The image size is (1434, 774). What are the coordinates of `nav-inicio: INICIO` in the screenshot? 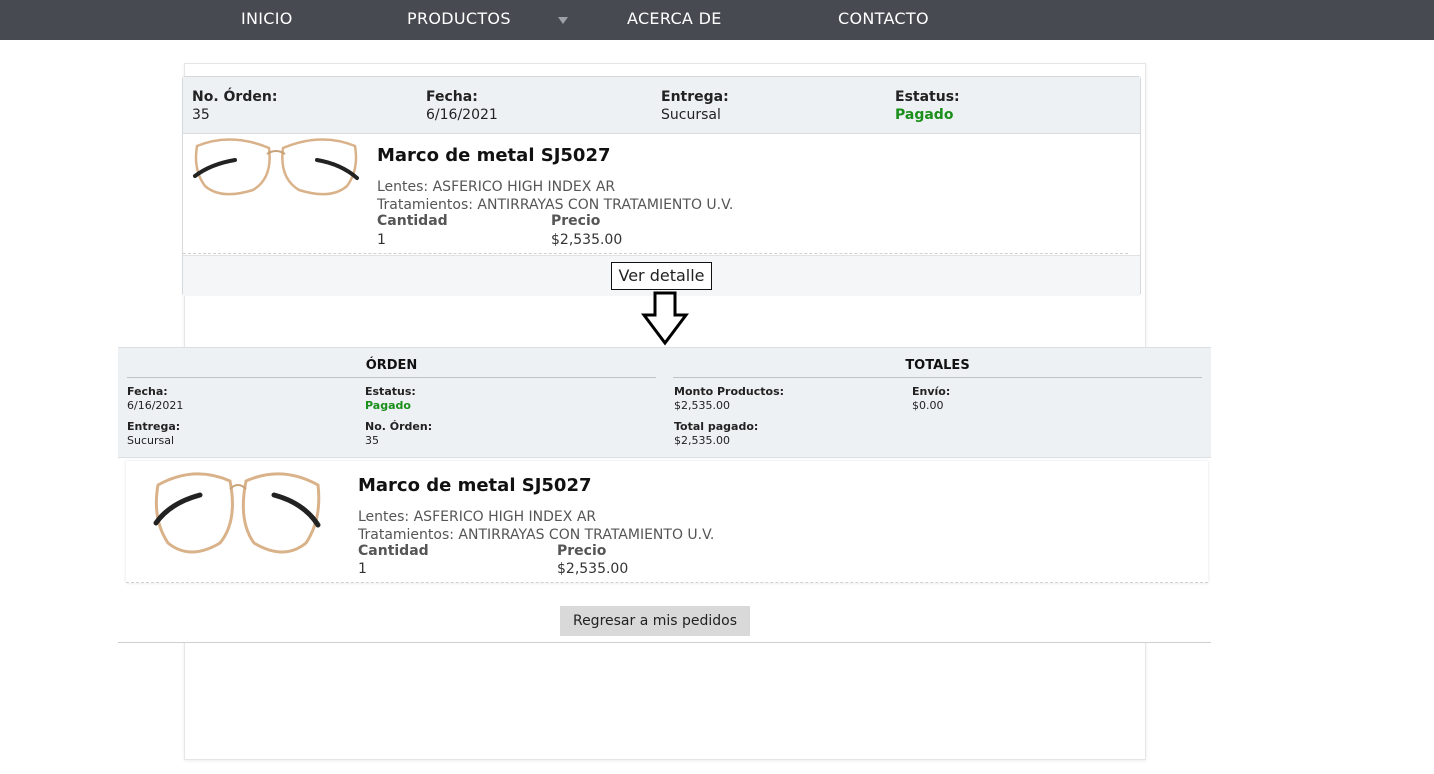 It's located at (267, 20).